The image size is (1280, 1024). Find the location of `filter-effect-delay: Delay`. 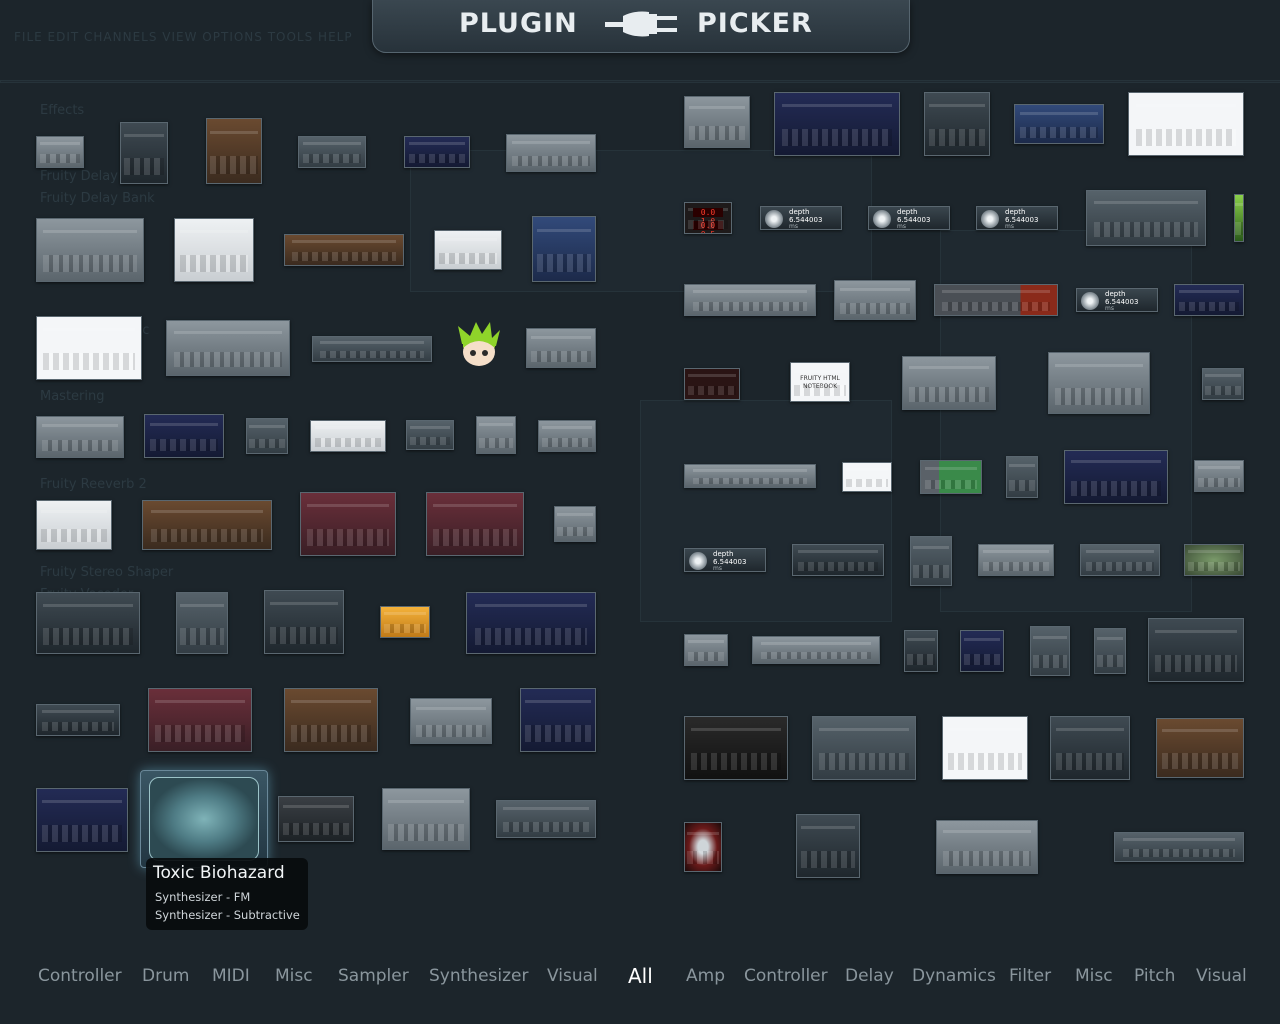

filter-effect-delay: Delay is located at coordinates (869, 976).